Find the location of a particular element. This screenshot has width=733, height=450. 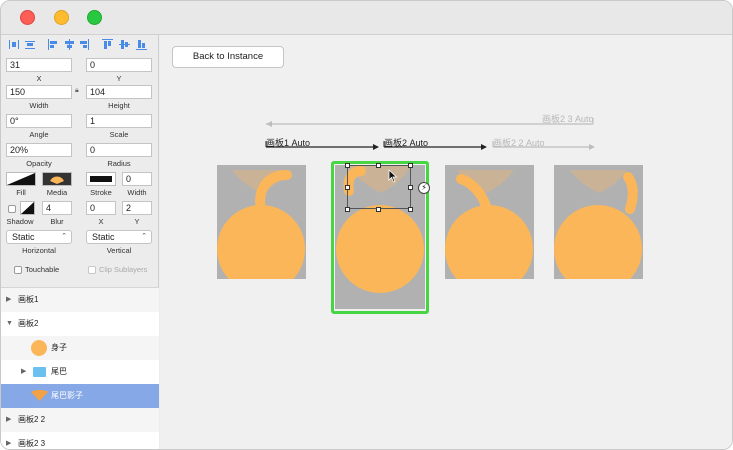

shadow-label: Shadow is located at coordinates (20, 221).